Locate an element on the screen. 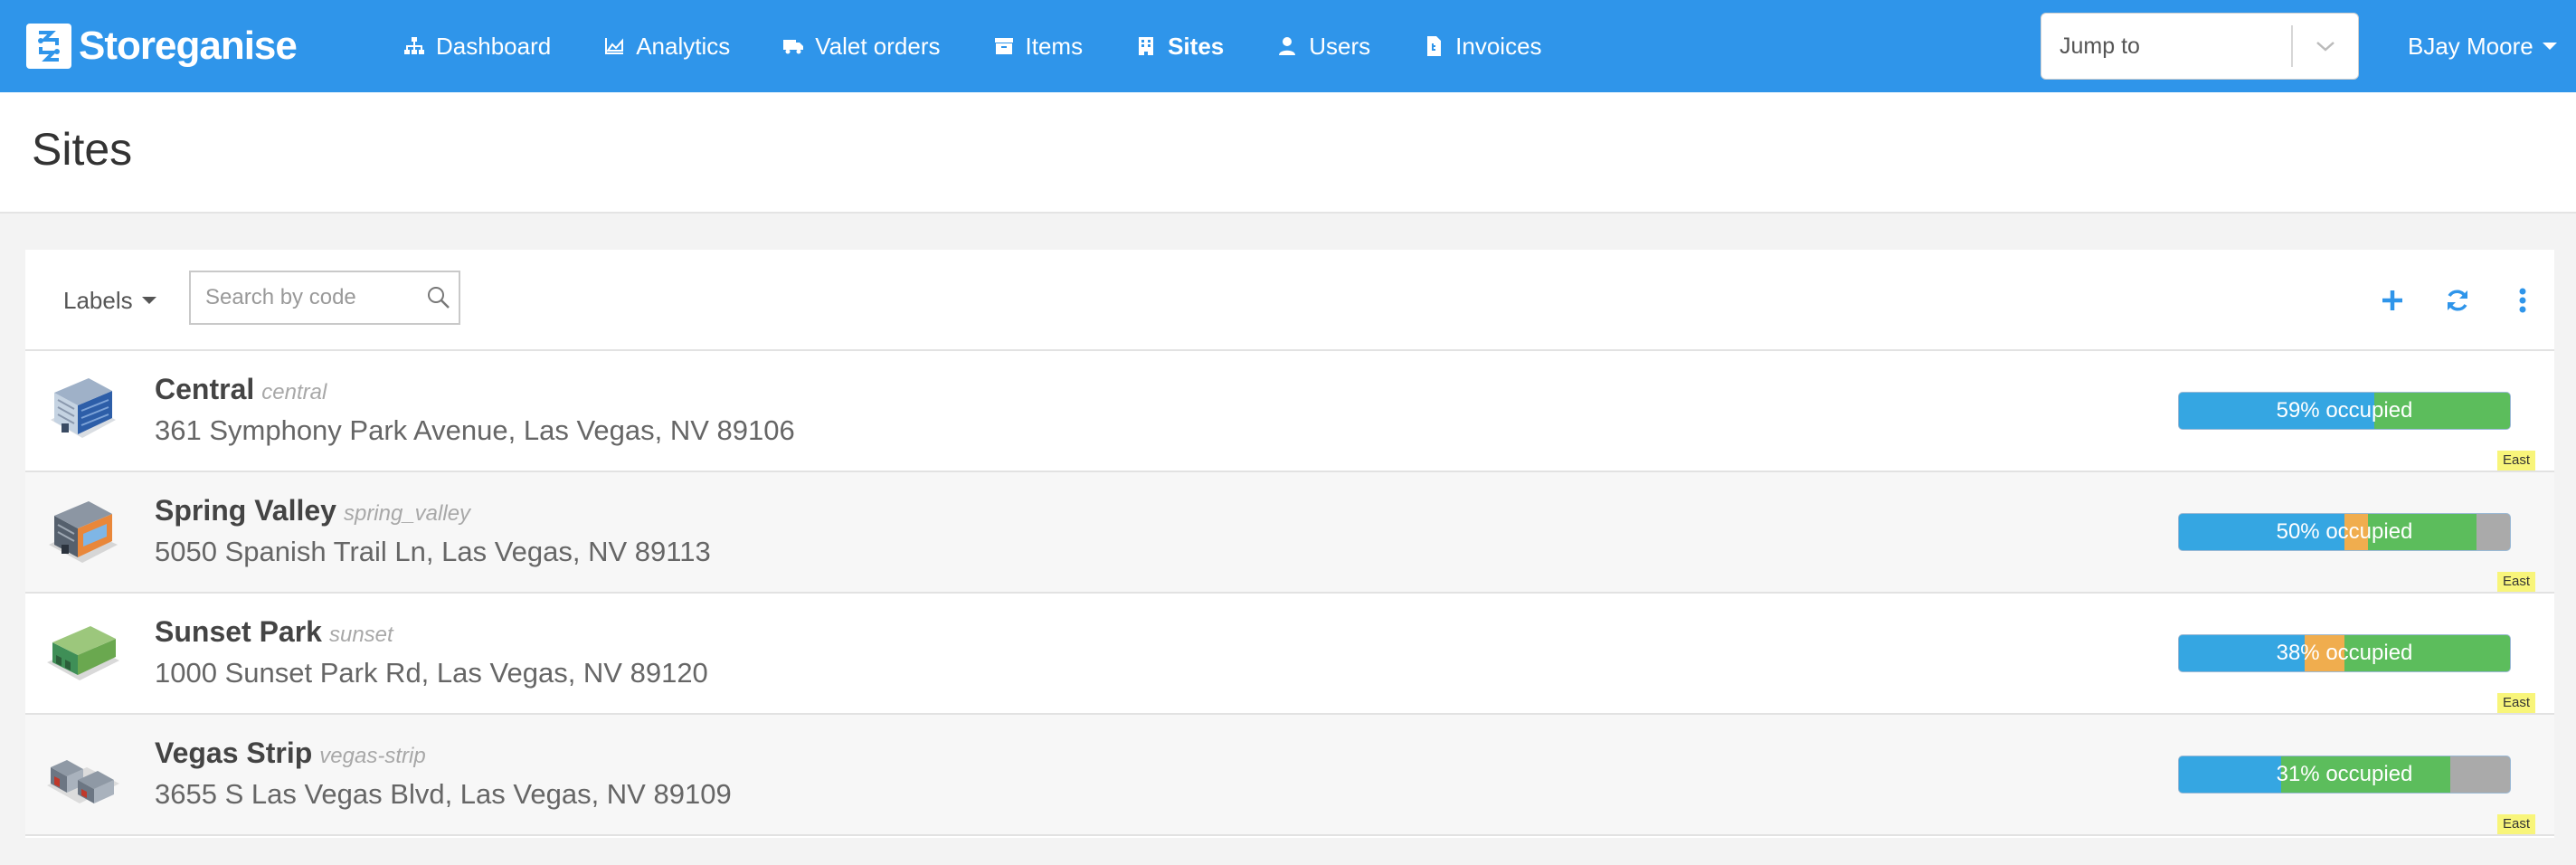 The width and height of the screenshot is (2576, 865). site-code: sunset is located at coordinates (360, 635).